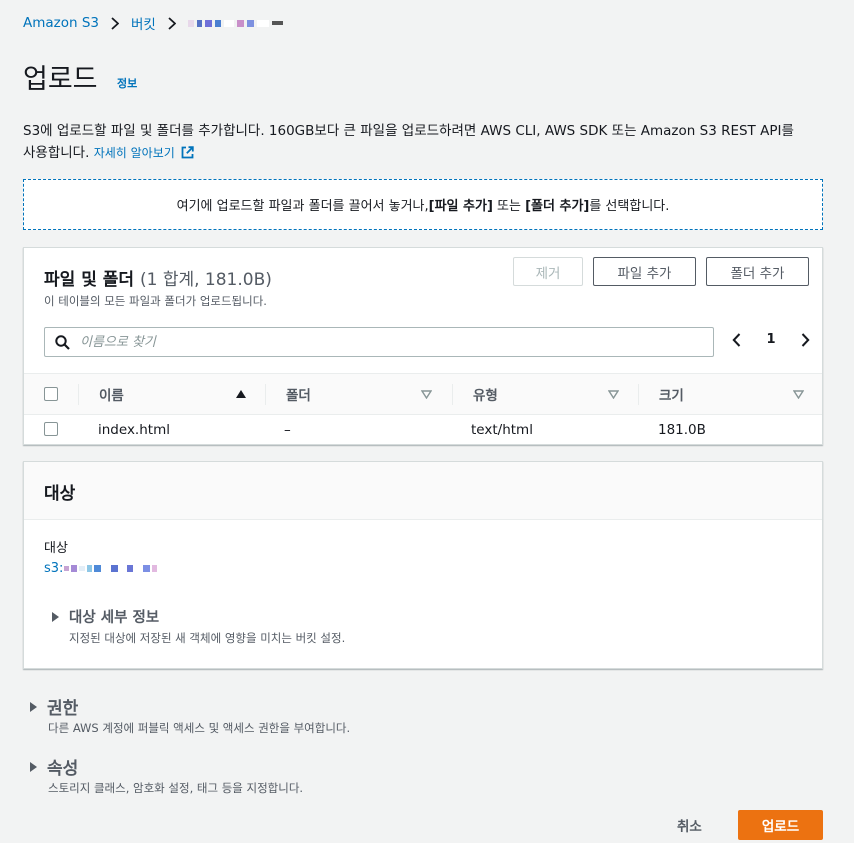 The height and width of the screenshot is (843, 854). I want to click on learn-more-label: 자세히 알아보기, so click(134, 153).